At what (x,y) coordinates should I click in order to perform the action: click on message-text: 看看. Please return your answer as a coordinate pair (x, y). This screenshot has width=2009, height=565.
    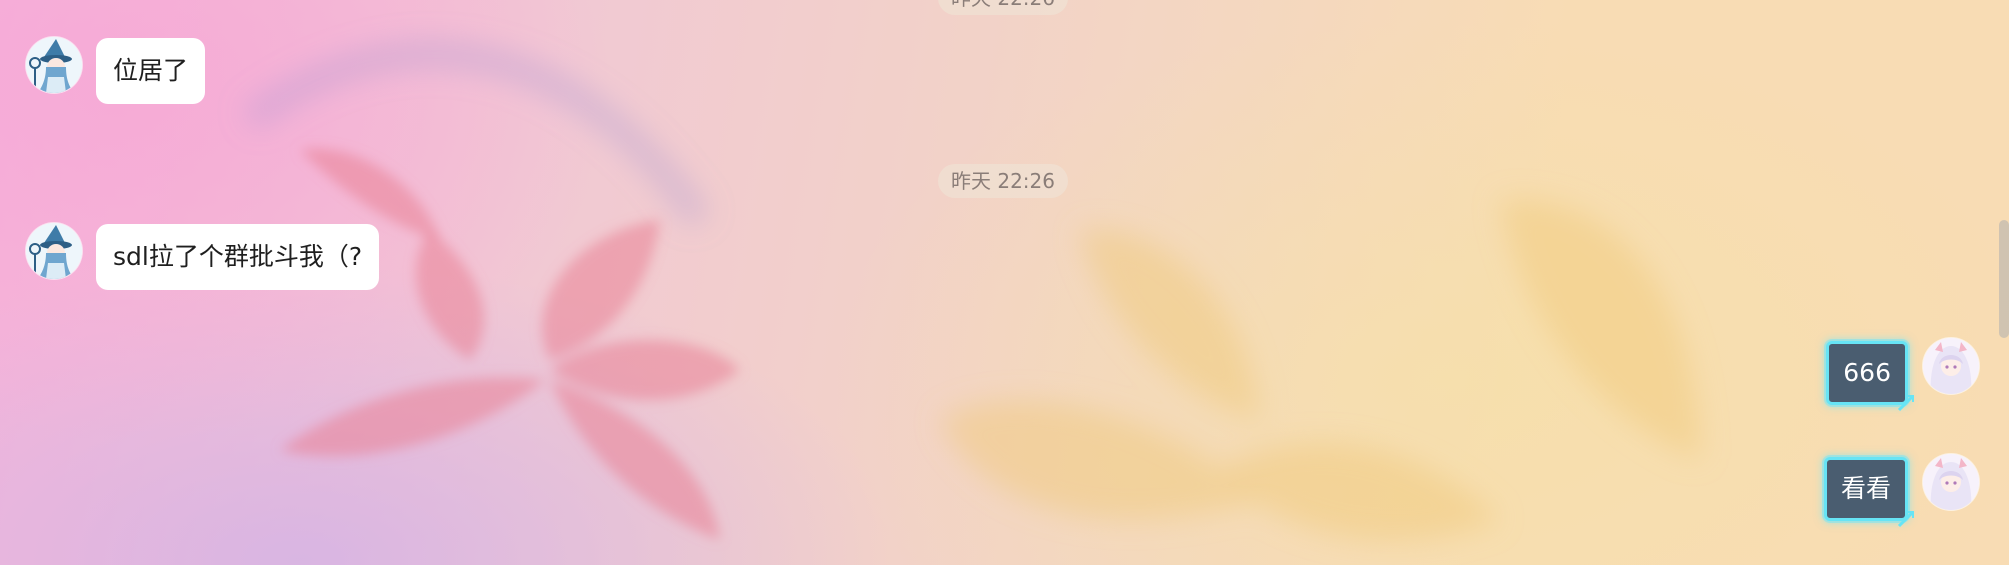
    Looking at the image, I should click on (1865, 488).